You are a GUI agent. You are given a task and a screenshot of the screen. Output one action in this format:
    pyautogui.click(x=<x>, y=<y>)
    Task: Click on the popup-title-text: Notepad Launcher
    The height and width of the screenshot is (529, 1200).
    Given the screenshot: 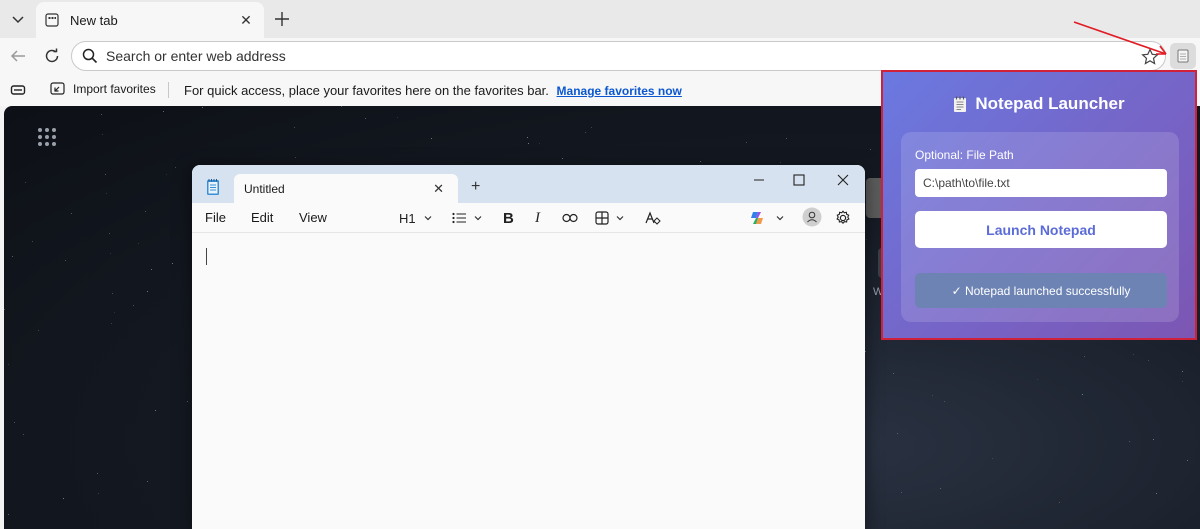 What is the action you would take?
    pyautogui.click(x=1050, y=103)
    